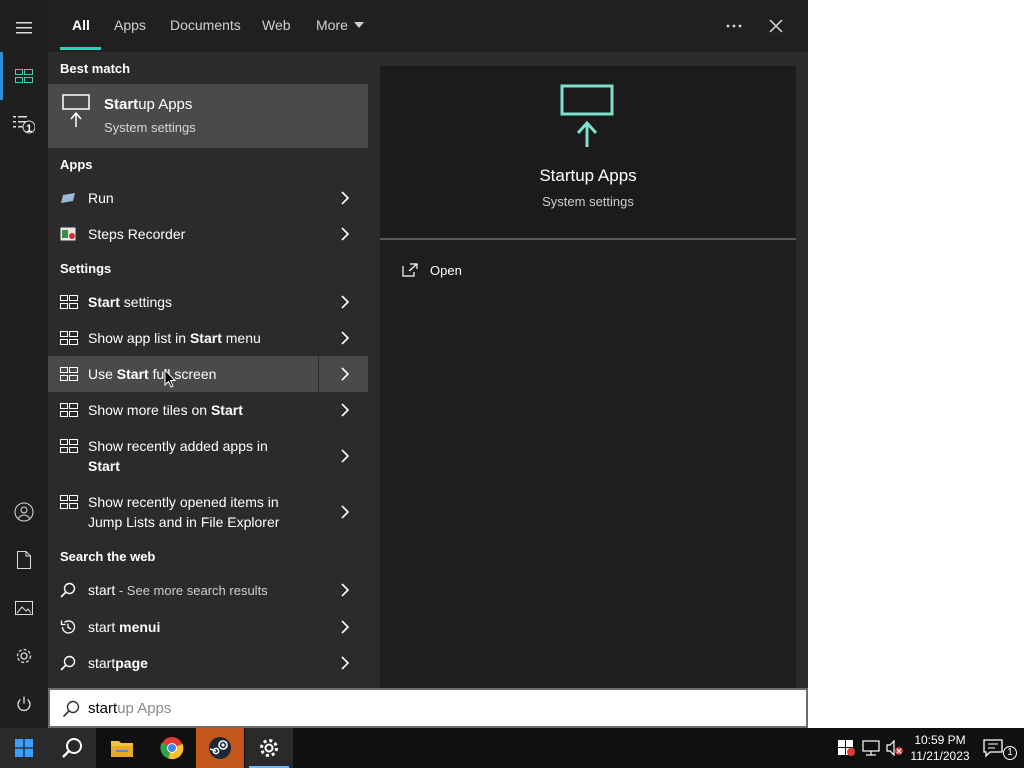  I want to click on start-button, so click(24, 748).